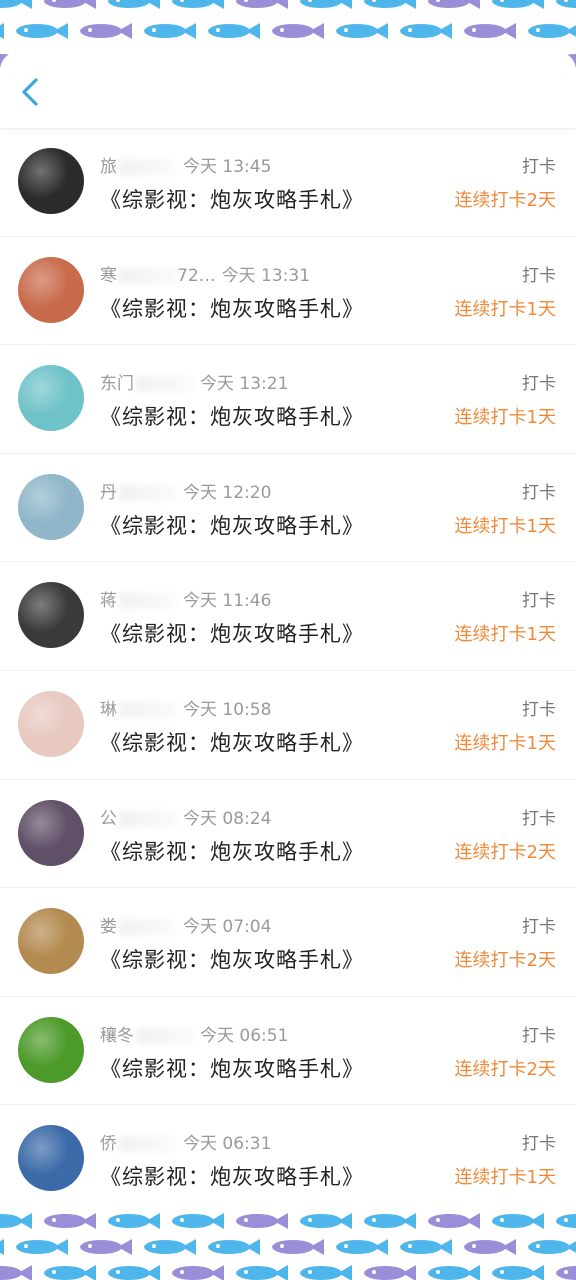 Image resolution: width=576 pixels, height=1280 pixels. What do you see at coordinates (288, 182) in the screenshot?
I see `list-item: 旅 今天 13:45 《综影视：炮灰攻略手札》 打卡 连续打卡2天` at bounding box center [288, 182].